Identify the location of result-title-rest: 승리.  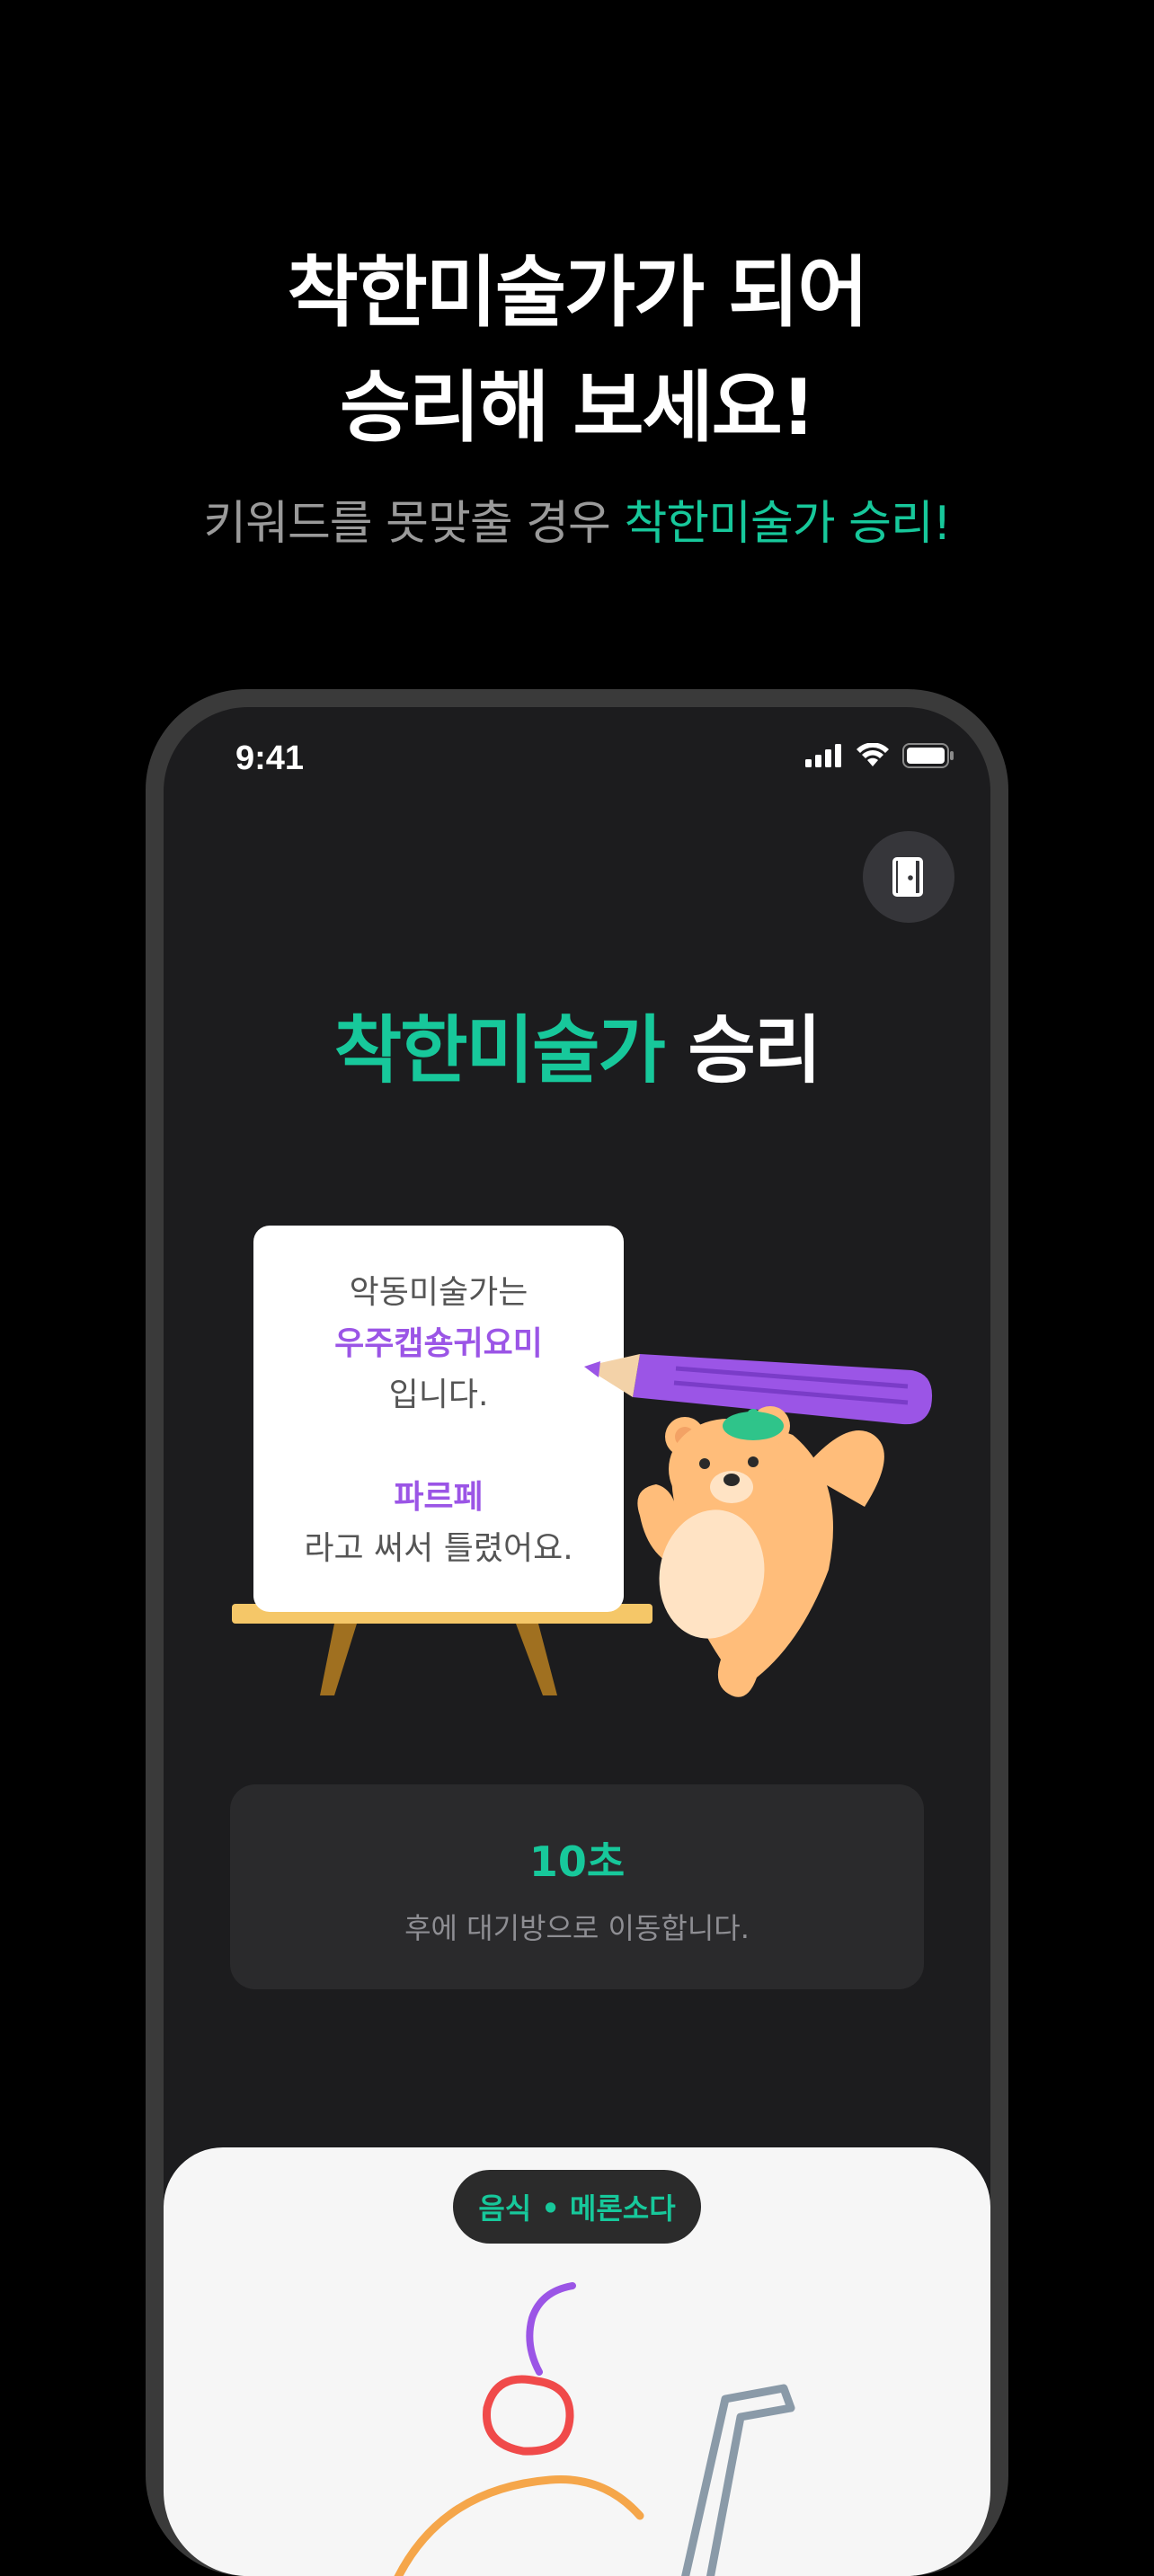
(742, 1050).